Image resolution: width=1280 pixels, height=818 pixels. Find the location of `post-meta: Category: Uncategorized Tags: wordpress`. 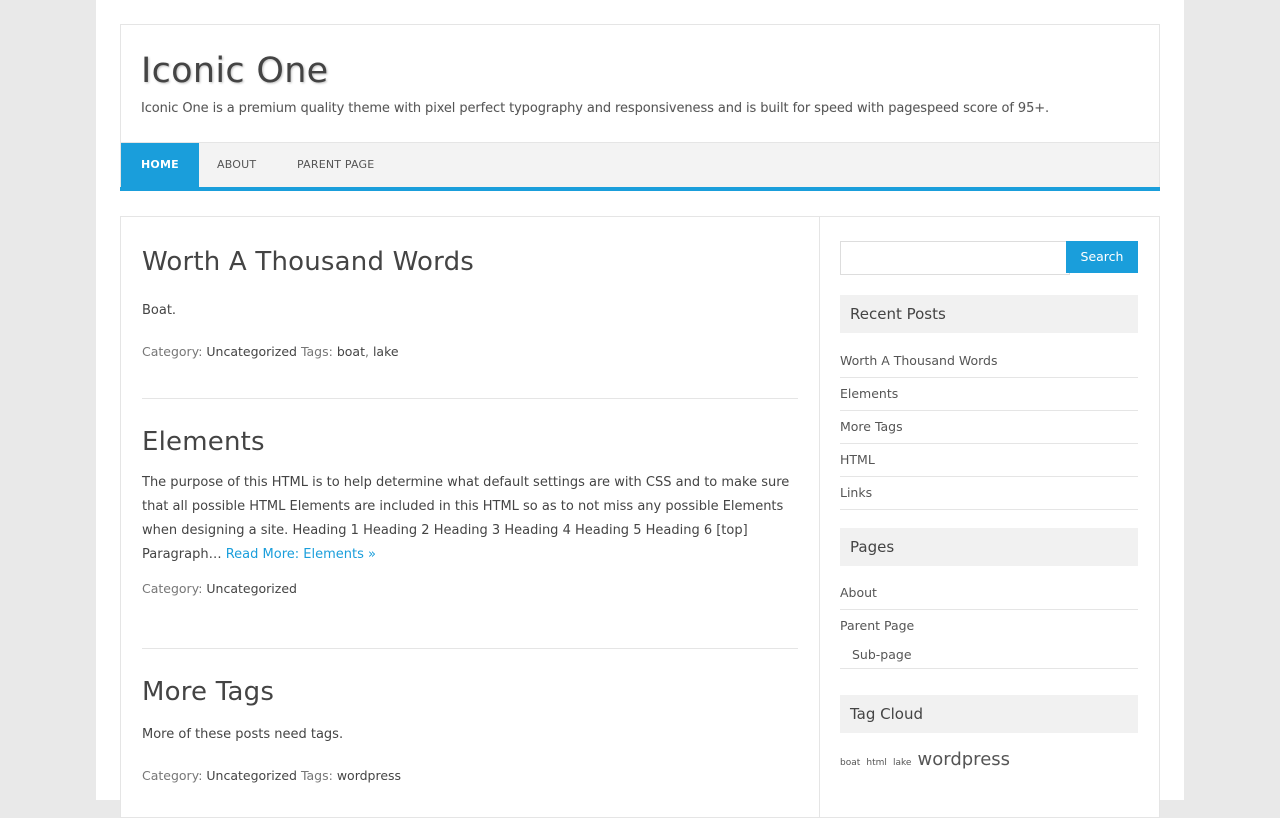

post-meta: Category: Uncategorized Tags: wordpress is located at coordinates (470, 775).